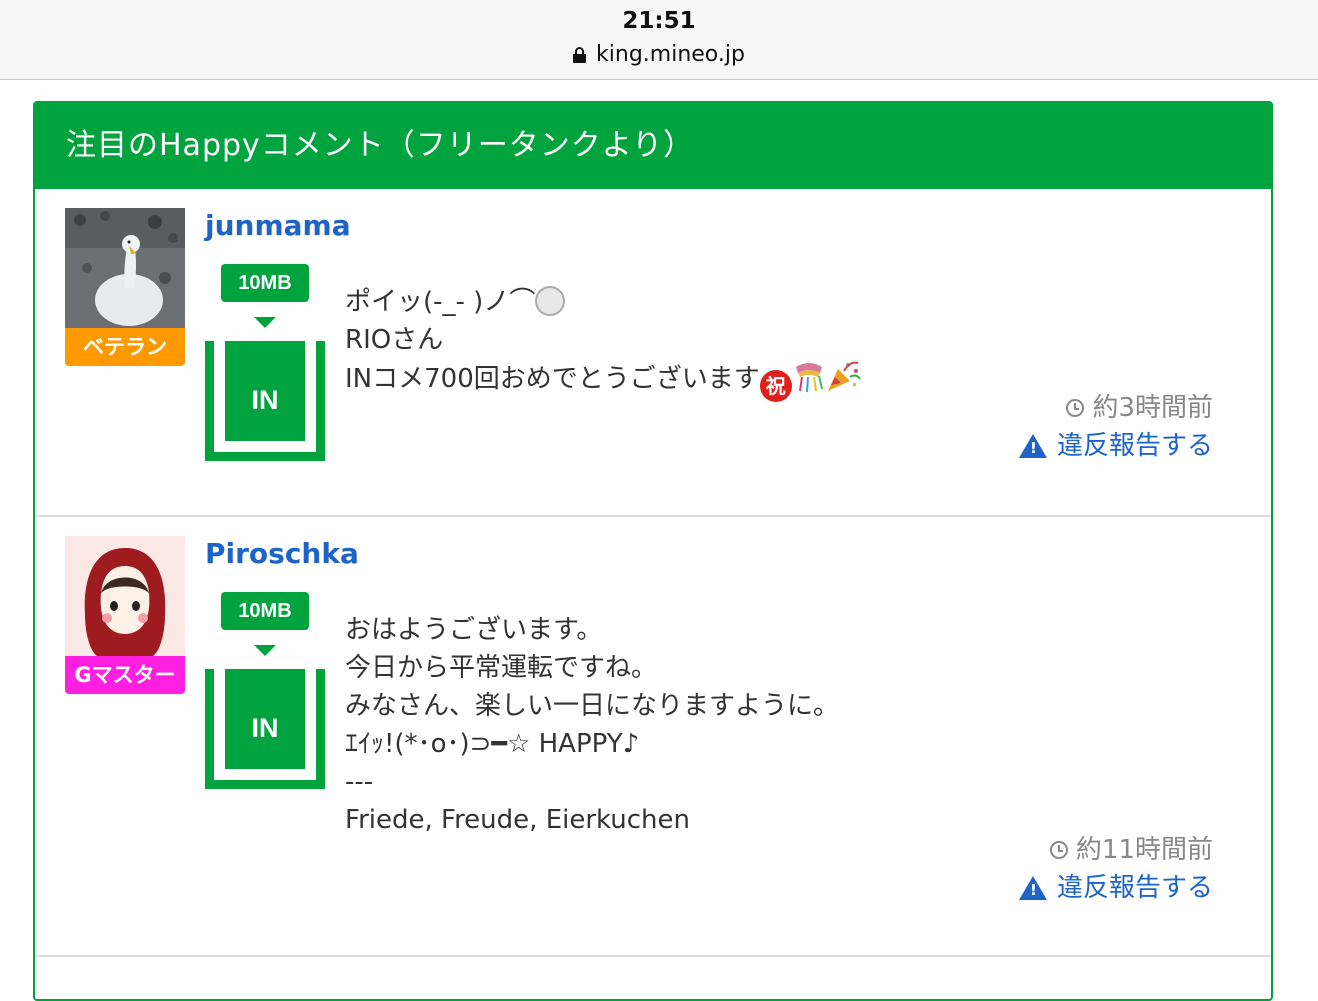  I want to click on avatar: ベテラン, so click(125, 287).